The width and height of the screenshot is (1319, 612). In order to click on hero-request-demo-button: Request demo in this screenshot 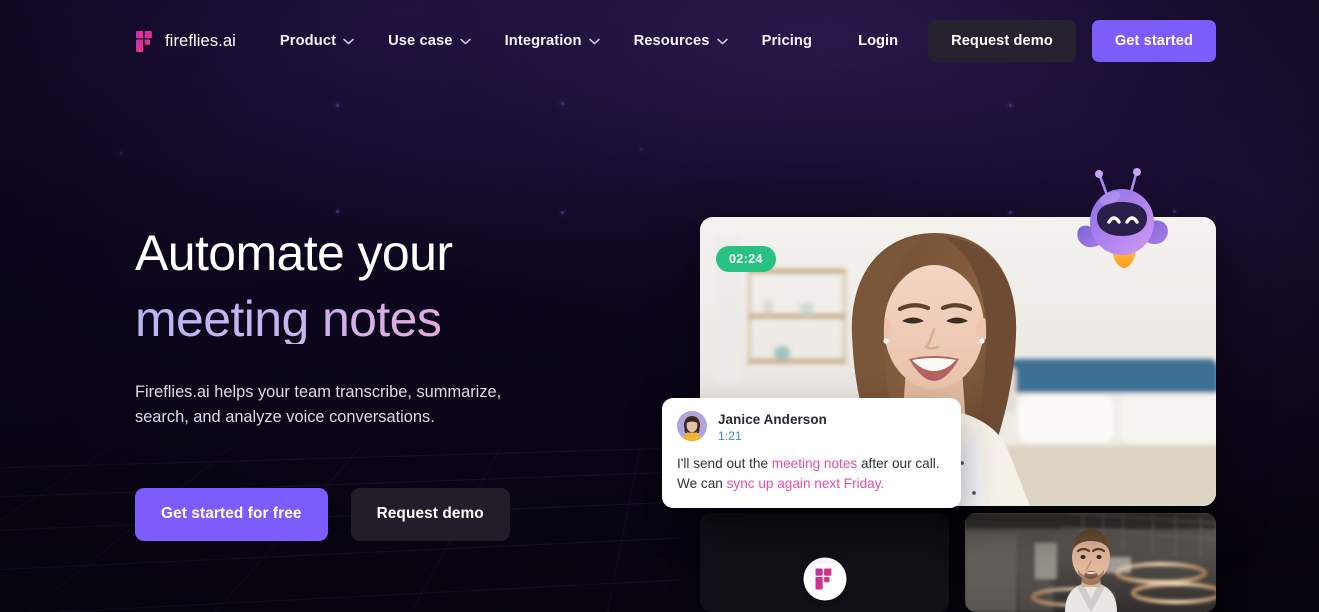, I will do `click(430, 514)`.